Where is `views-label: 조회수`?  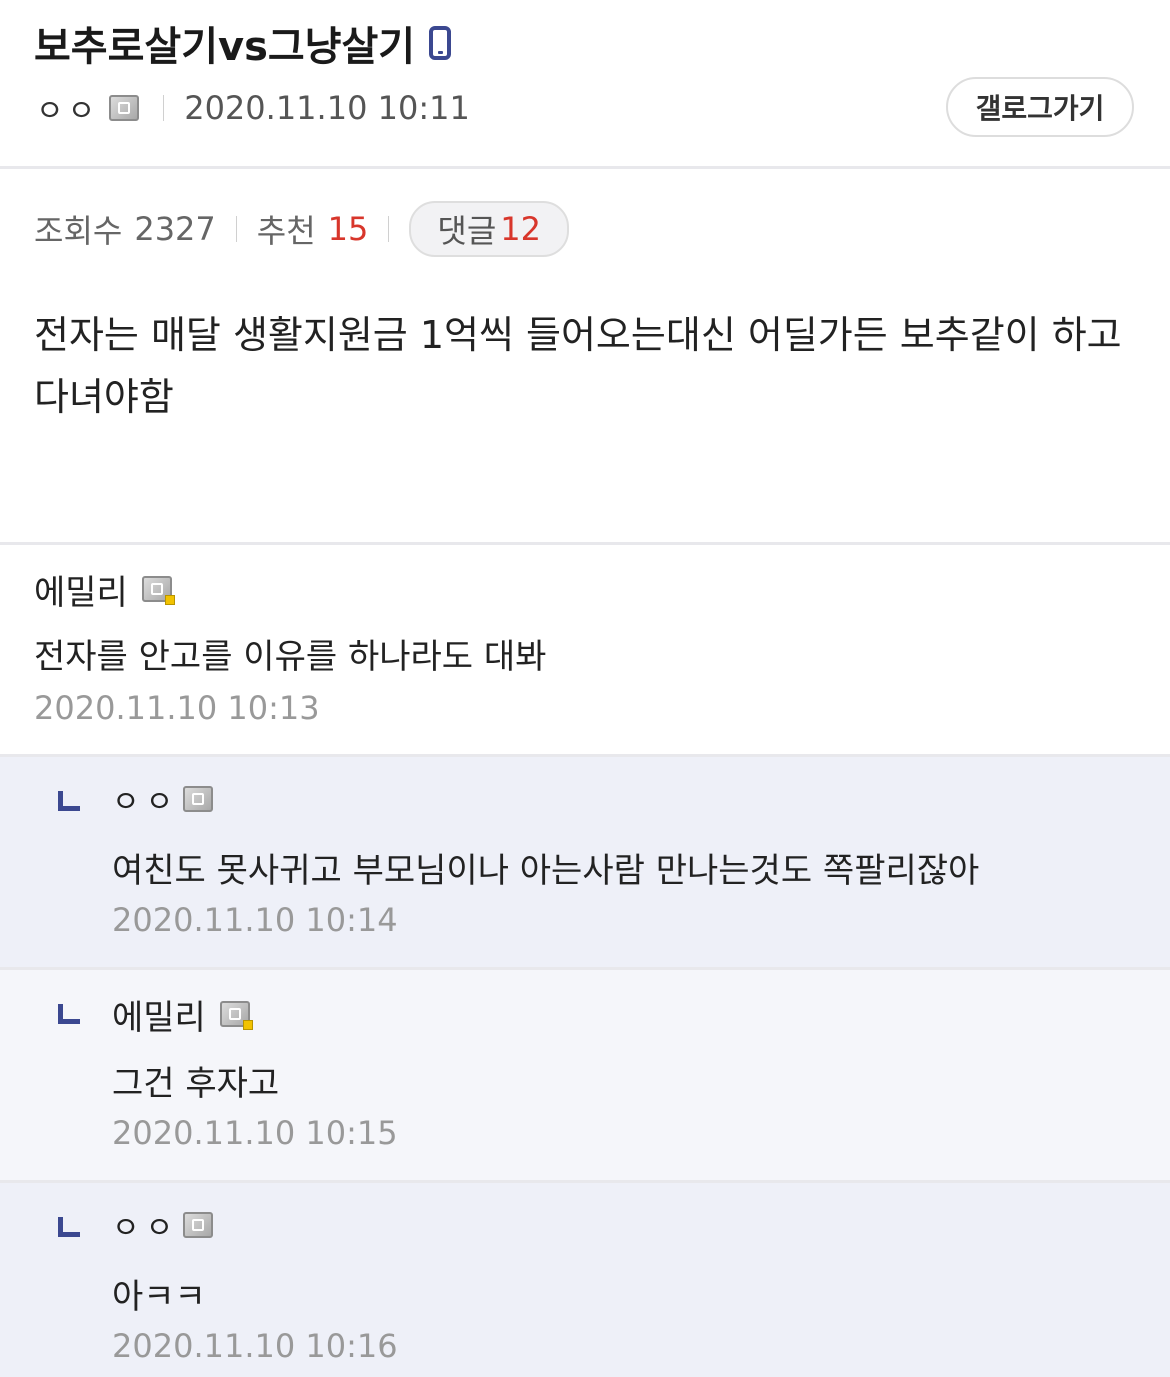 views-label: 조회수 is located at coordinates (78, 231).